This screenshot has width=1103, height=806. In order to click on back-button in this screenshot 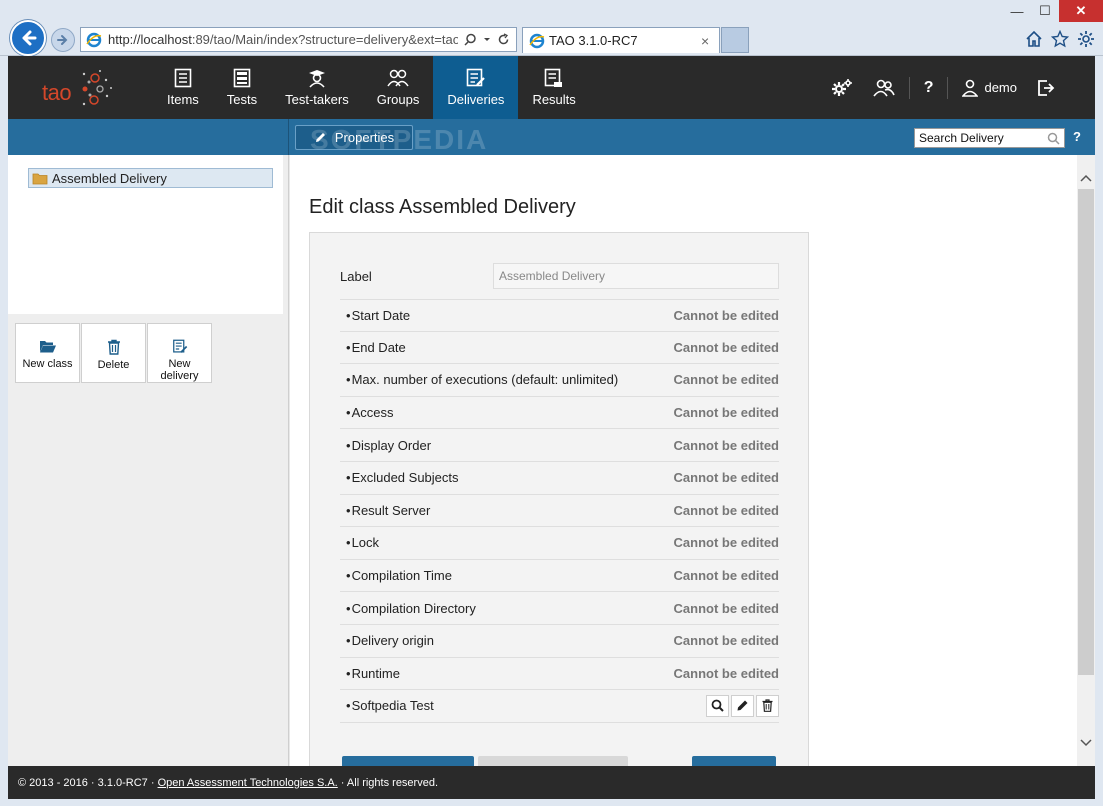, I will do `click(28, 38)`.